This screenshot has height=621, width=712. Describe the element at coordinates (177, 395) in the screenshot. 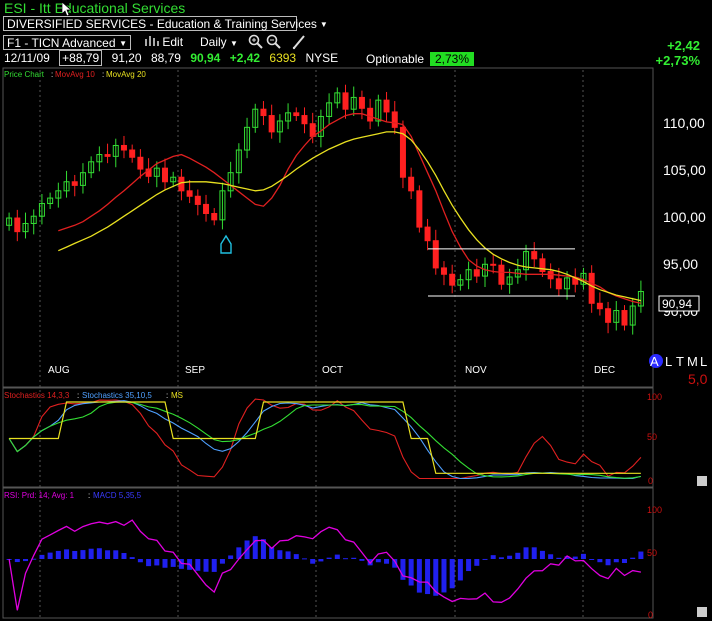

I see `legend-ms: MS` at that location.